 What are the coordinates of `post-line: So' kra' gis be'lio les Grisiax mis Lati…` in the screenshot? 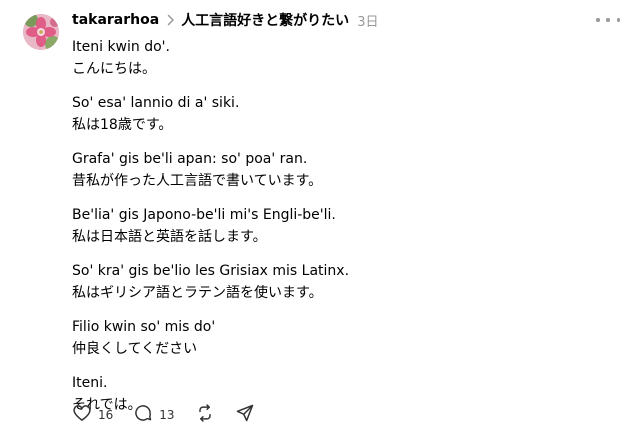 It's located at (211, 271).